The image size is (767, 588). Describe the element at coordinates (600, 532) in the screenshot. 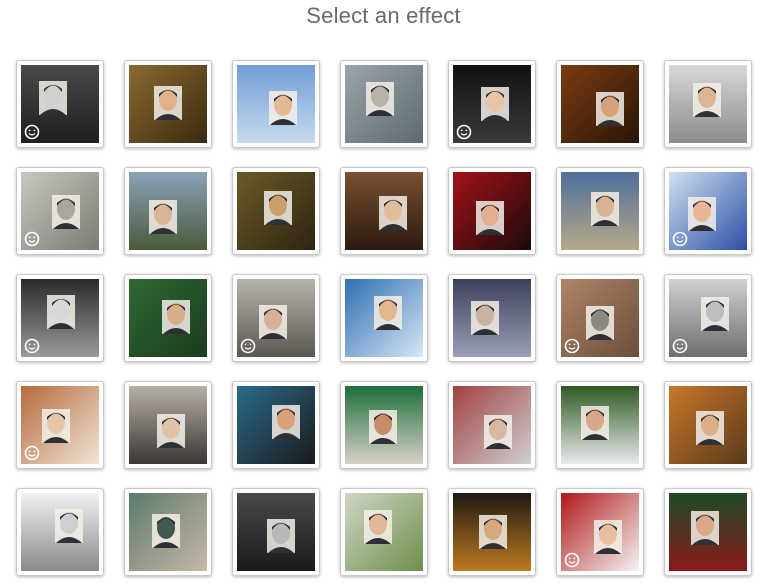

I see `effect-tile-santa` at that location.